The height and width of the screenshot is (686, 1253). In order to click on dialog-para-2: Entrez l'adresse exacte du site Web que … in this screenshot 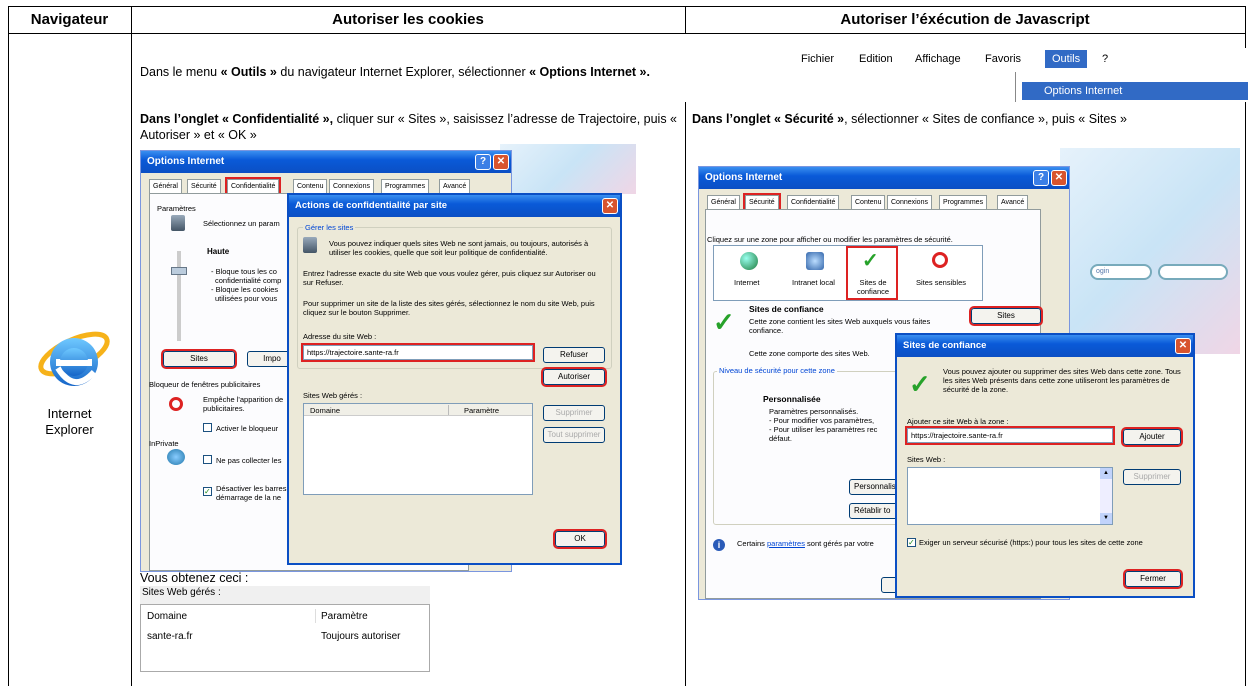, I will do `click(449, 278)`.